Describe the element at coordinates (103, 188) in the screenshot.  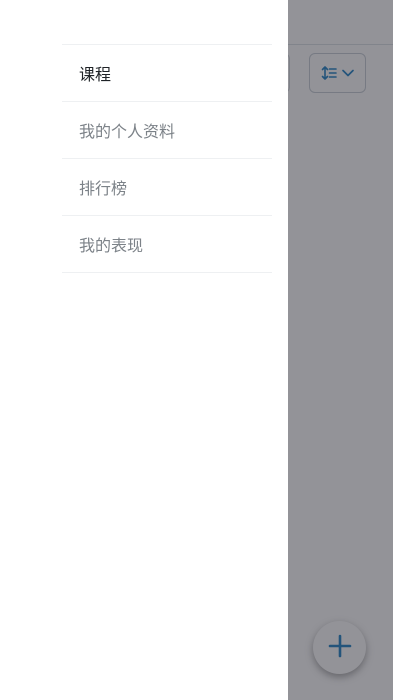
I see `drawer-item-label: 排行榜` at that location.